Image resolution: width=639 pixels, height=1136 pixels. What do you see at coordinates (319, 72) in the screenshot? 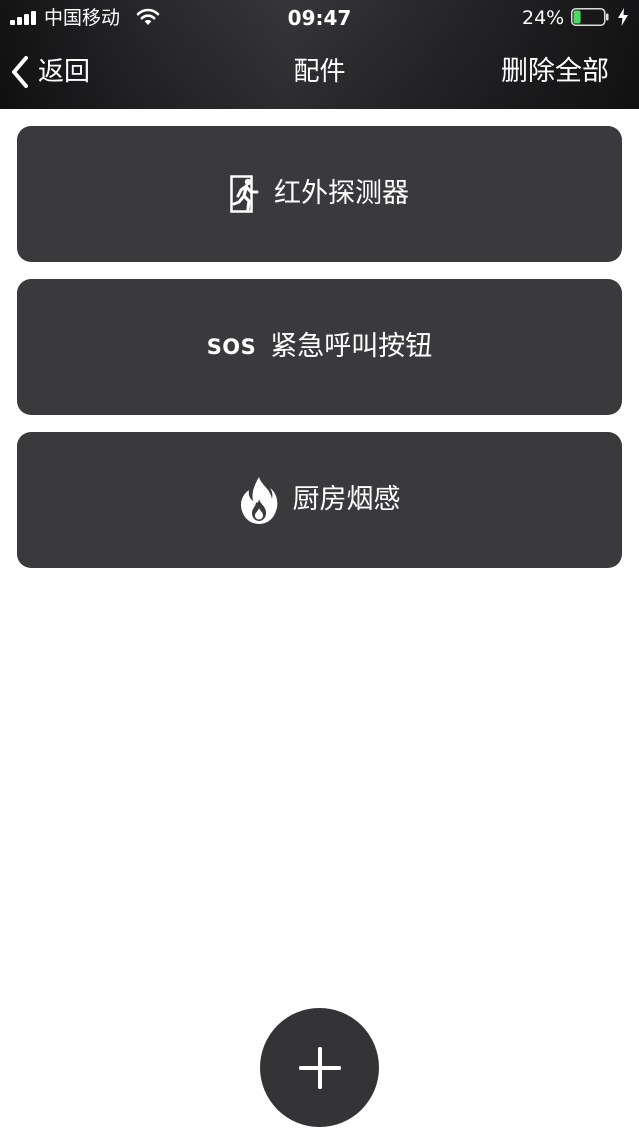
I see `navigation-bar: 返回 配件 删除全部` at bounding box center [319, 72].